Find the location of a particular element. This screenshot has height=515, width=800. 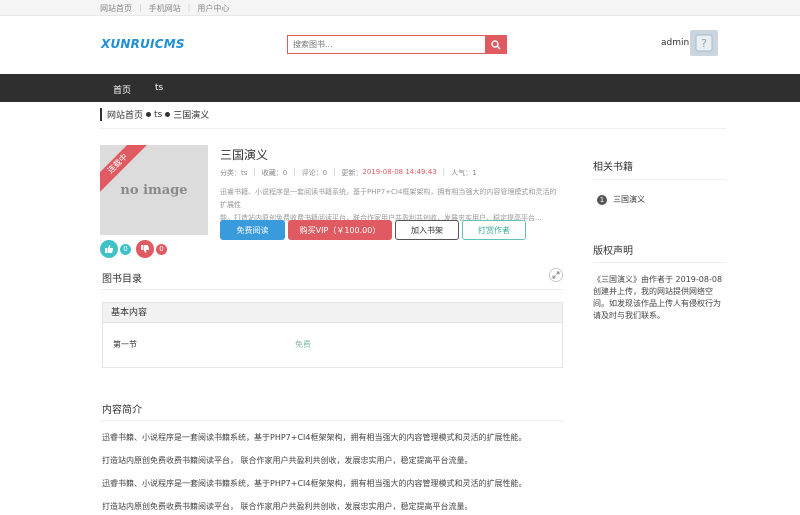

meta-comments: 评论：0 is located at coordinates (314, 173).